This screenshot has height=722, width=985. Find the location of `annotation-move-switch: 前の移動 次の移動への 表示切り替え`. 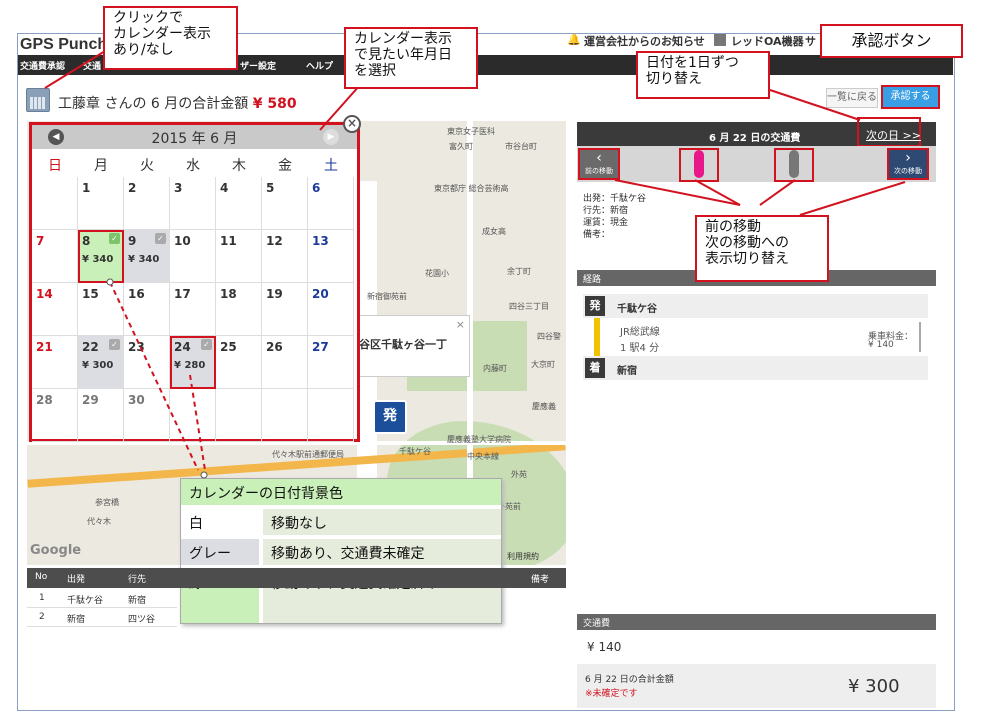

annotation-move-switch: 前の移動 次の移動への 表示切り替え is located at coordinates (762, 248).